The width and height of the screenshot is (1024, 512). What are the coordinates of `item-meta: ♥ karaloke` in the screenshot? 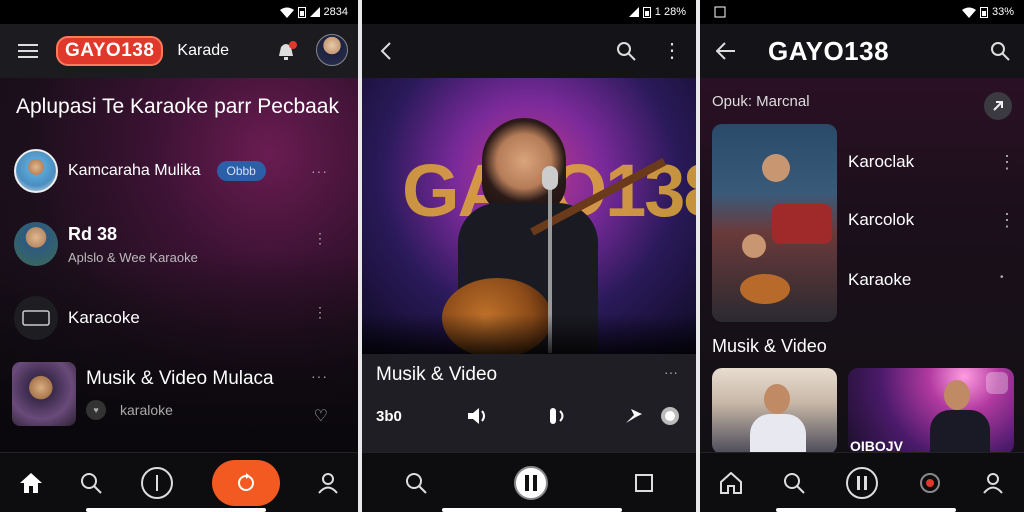 It's located at (180, 410).